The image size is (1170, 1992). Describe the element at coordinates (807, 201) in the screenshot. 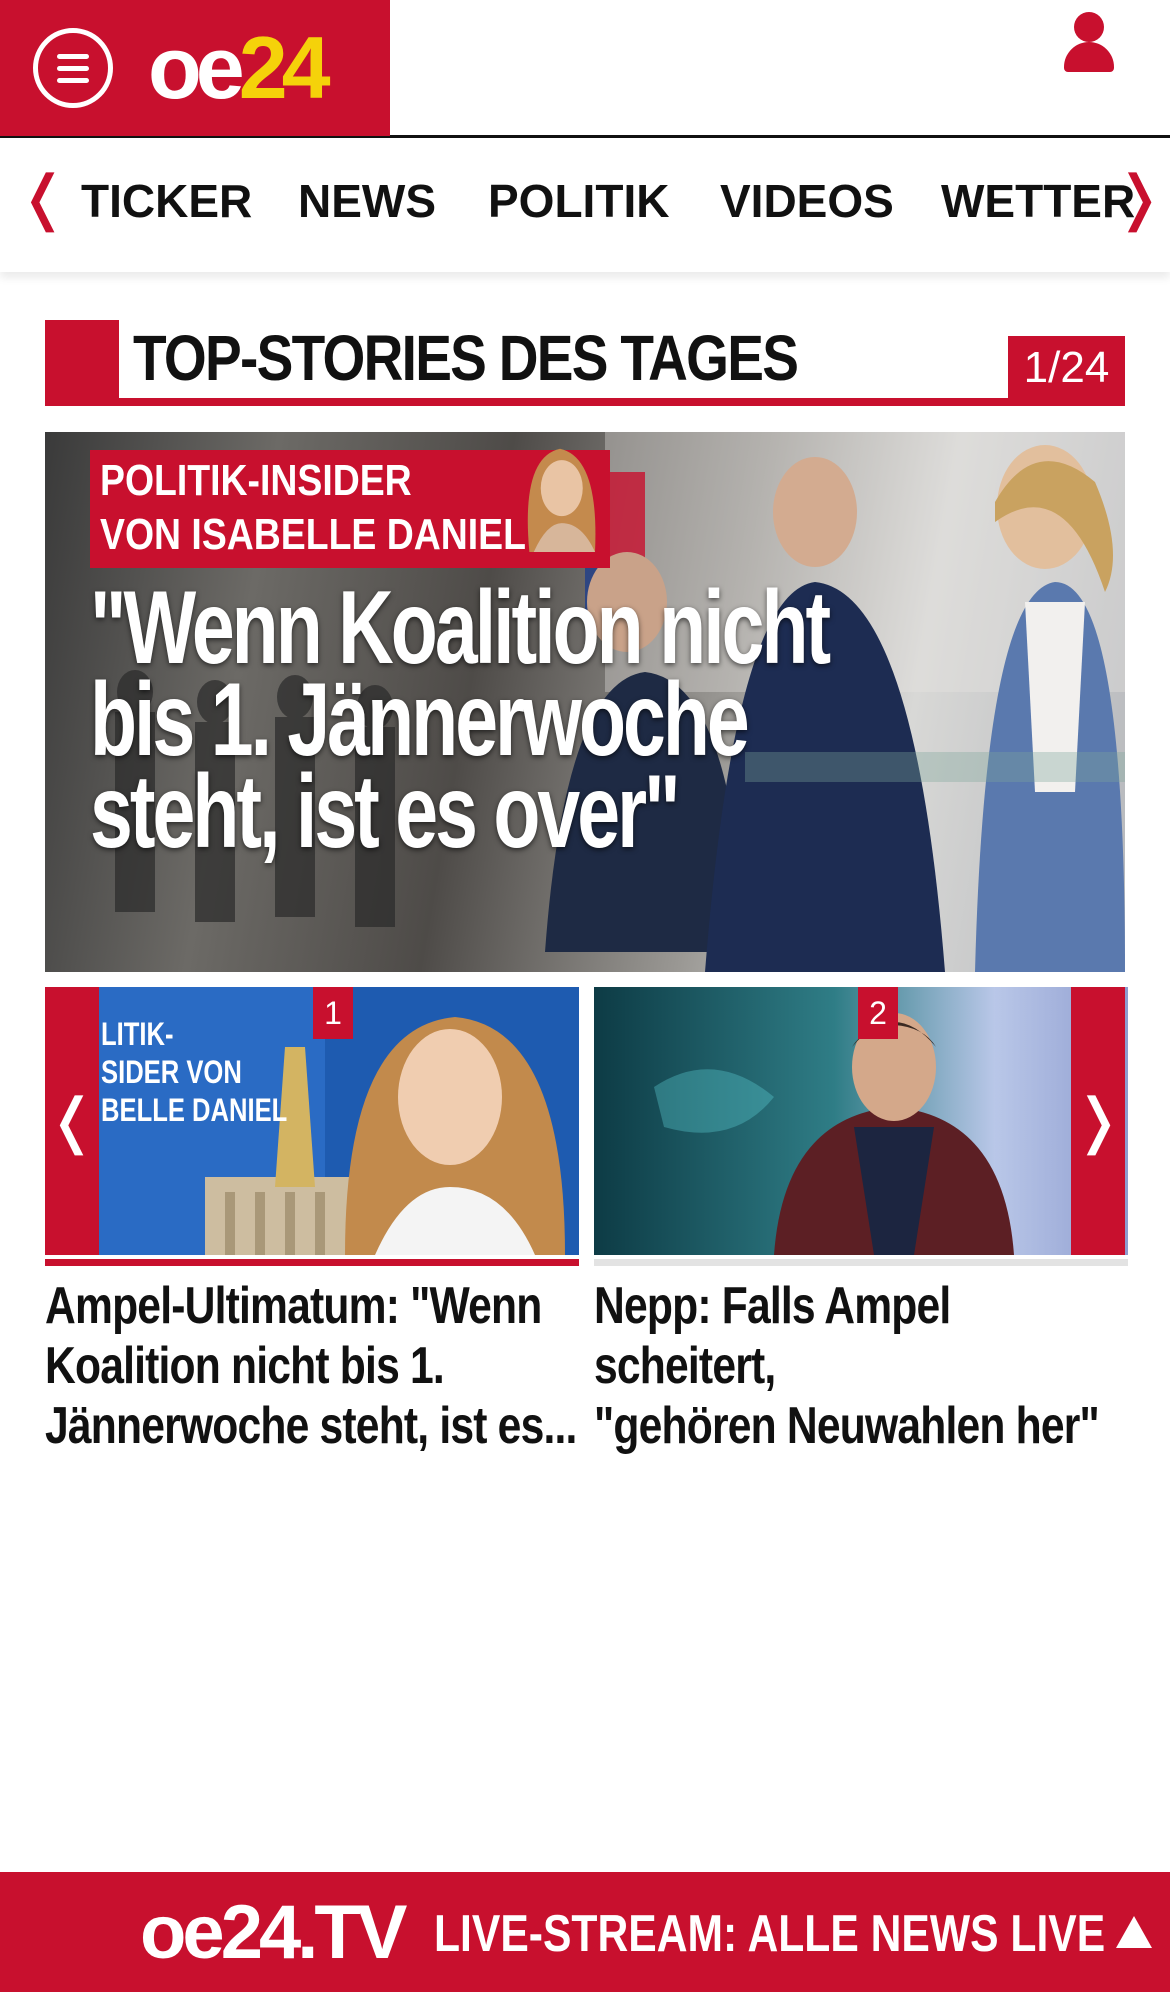

I see `nav-item-videos: VIDEOS` at that location.